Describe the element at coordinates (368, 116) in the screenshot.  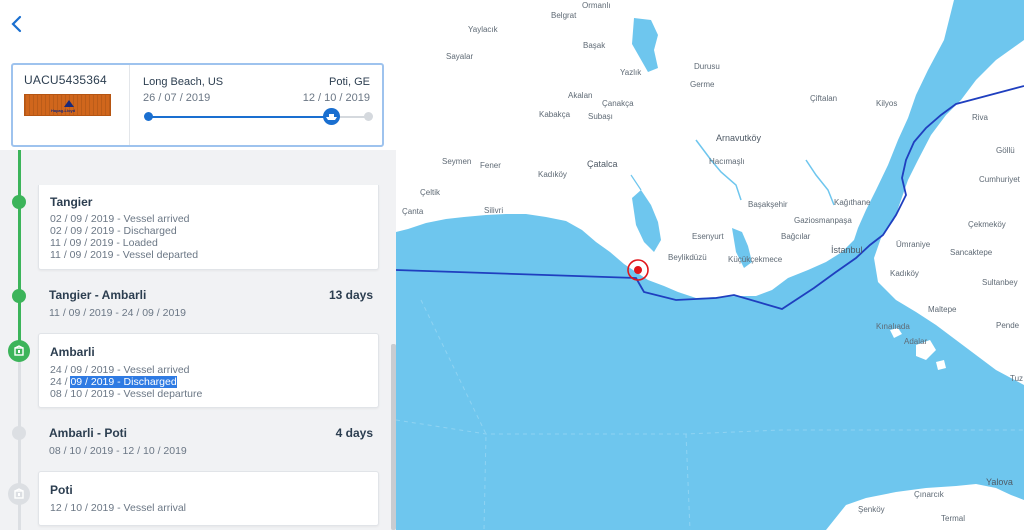
I see `progress-end-dot` at that location.